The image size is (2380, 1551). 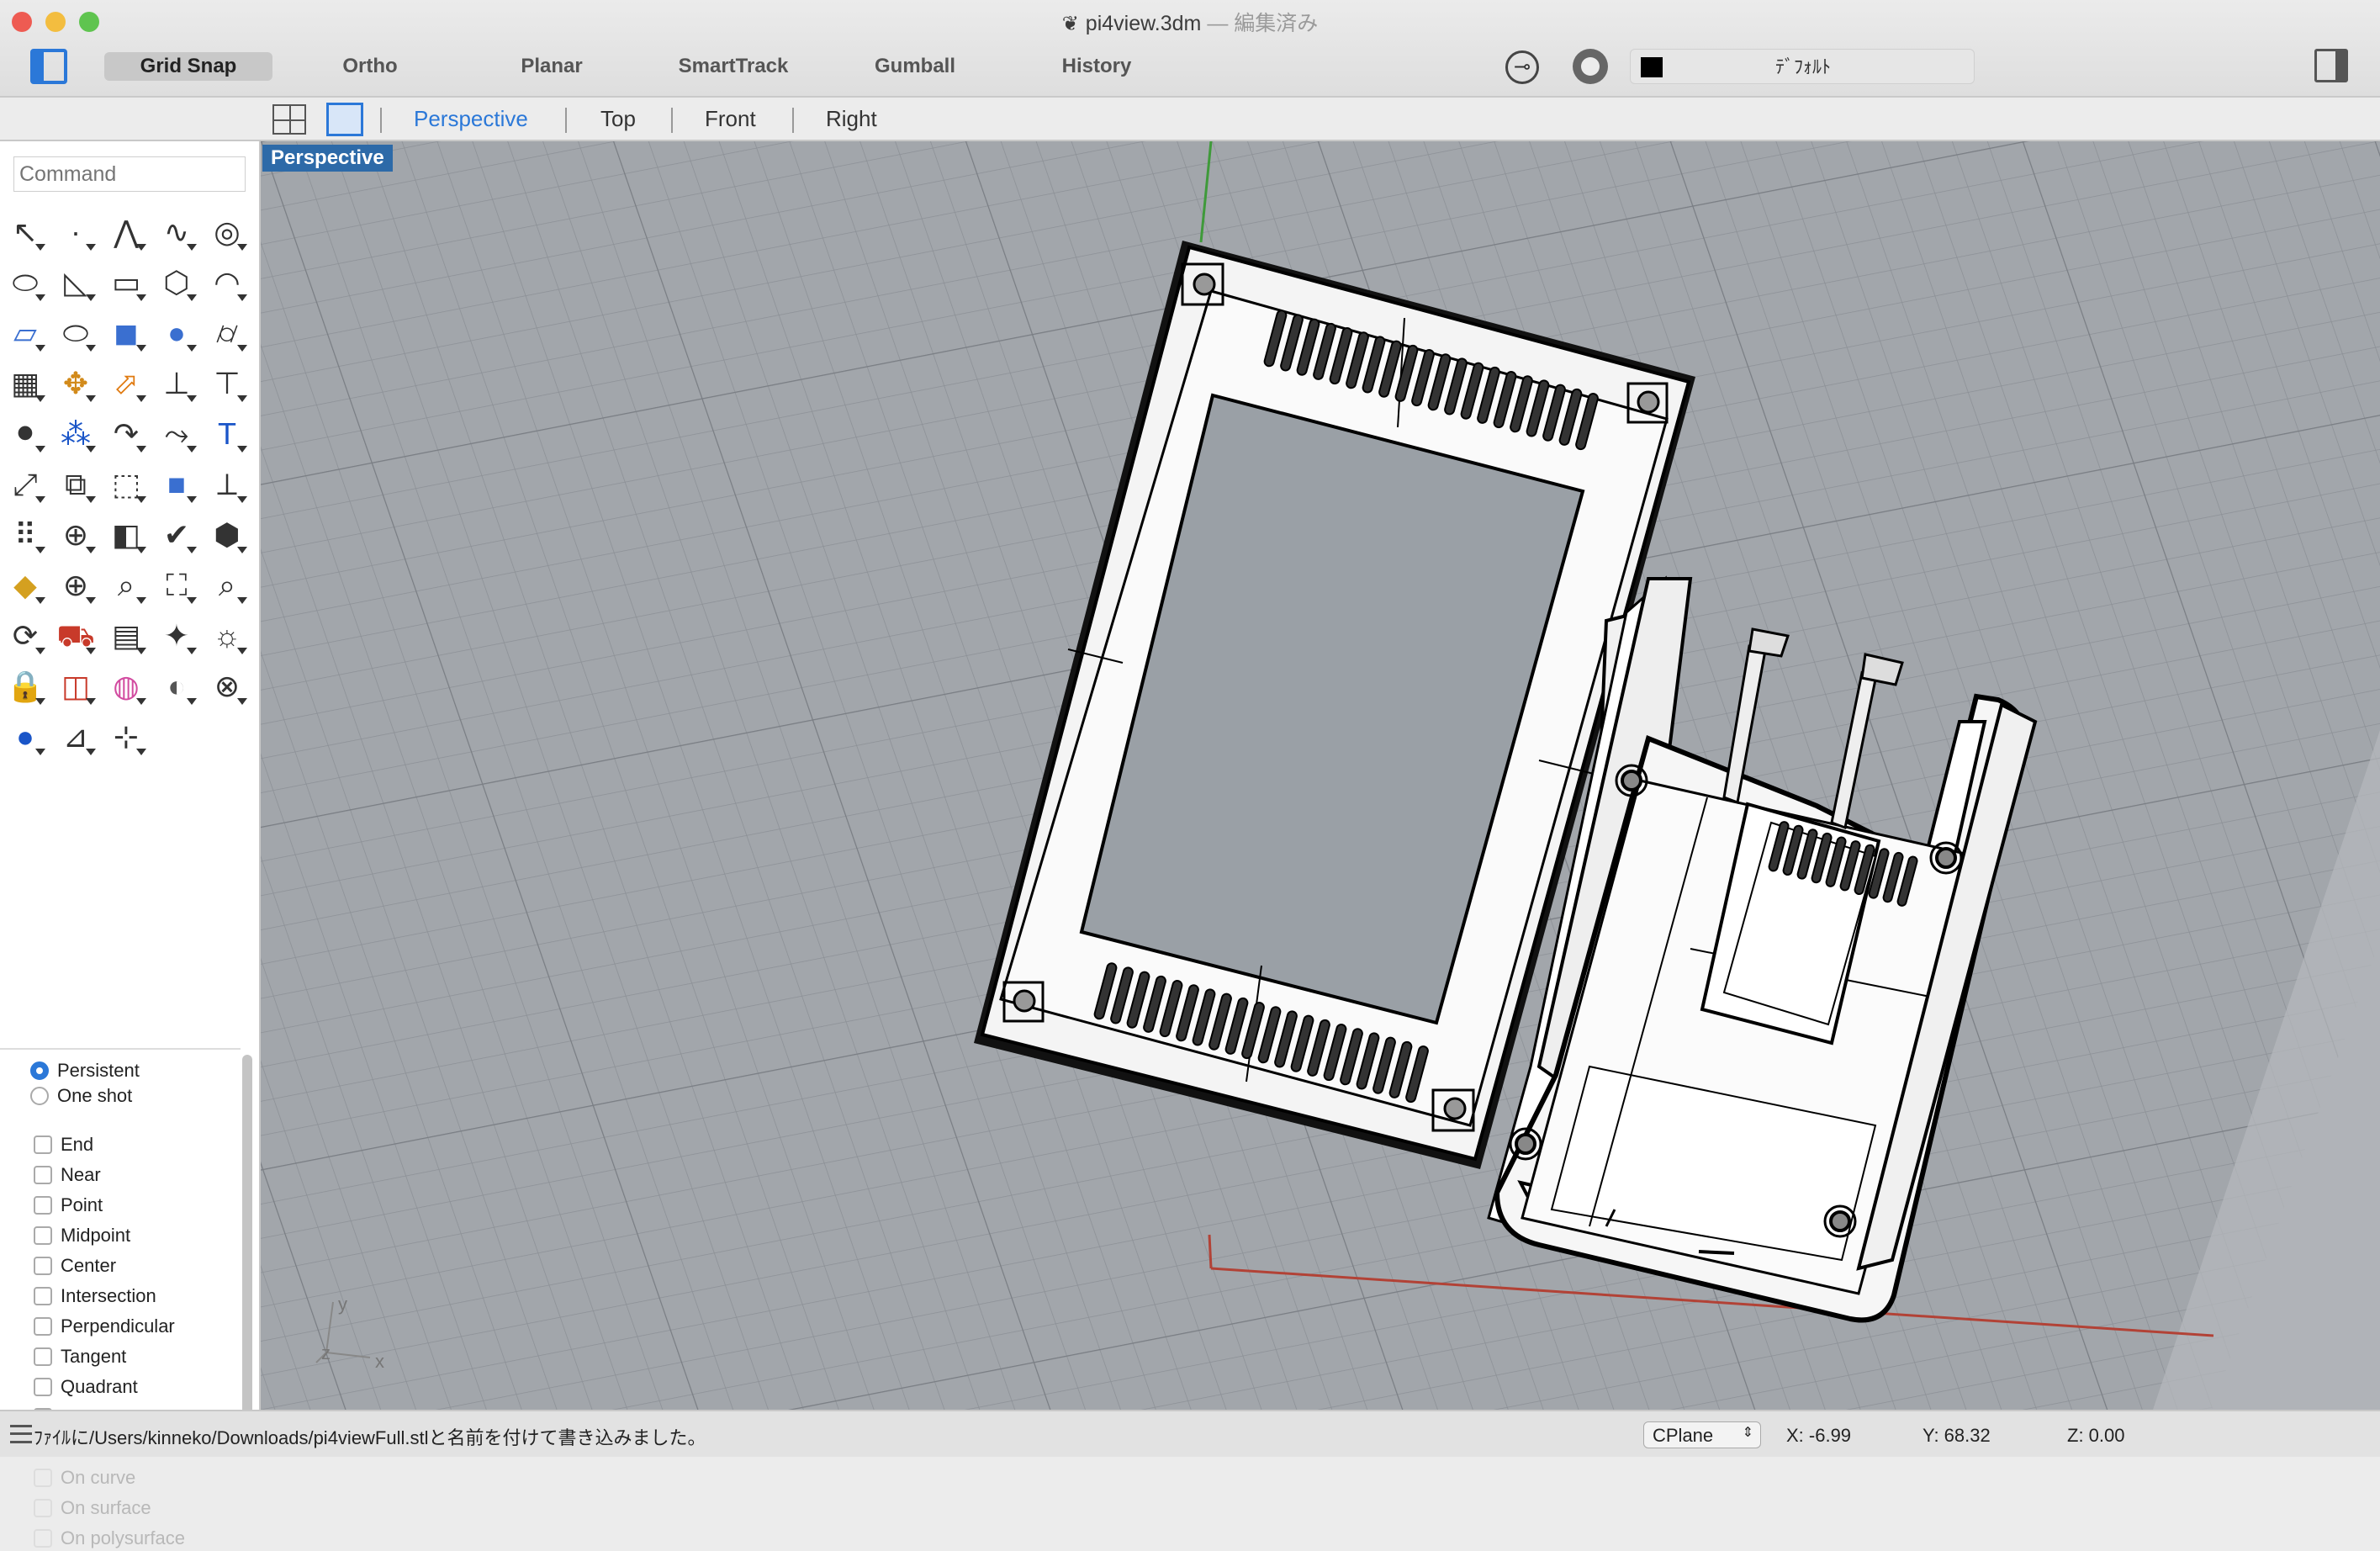 I want to click on ellipse-icon: ⬭, so click(x=25, y=282).